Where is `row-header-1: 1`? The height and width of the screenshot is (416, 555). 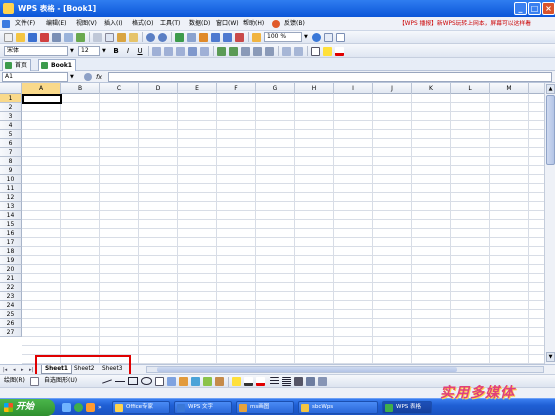
row-header-1: 1 is located at coordinates (11, 98).